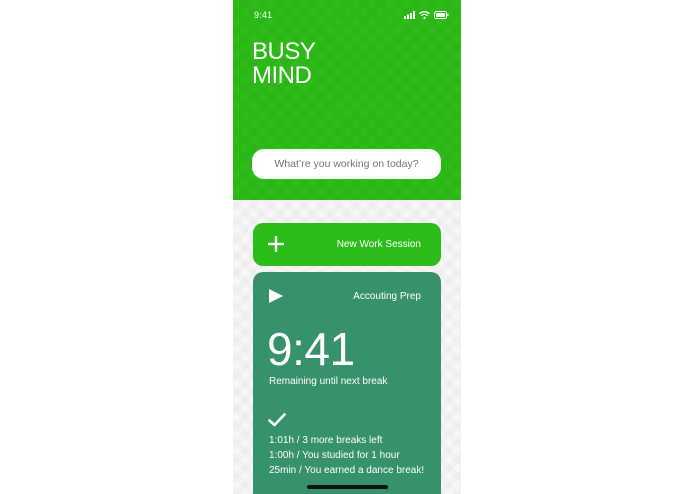 The height and width of the screenshot is (494, 695). What do you see at coordinates (326, 440) in the screenshot?
I see `history-item: 1:01h / 3 more breaks left` at bounding box center [326, 440].